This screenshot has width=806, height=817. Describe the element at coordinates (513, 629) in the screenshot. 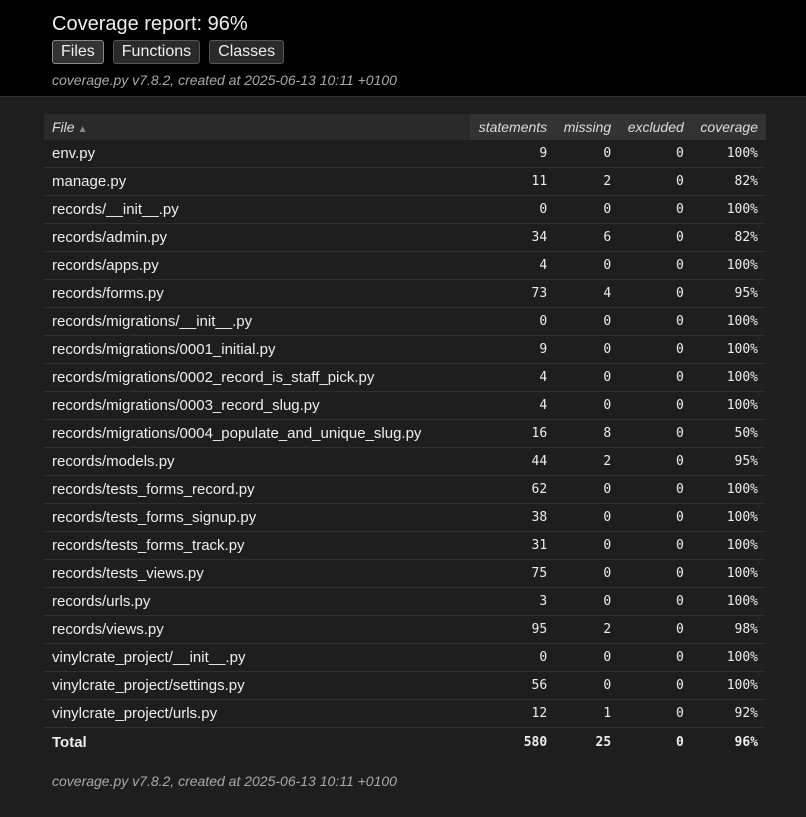

I see `cell-statements: 95` at that location.